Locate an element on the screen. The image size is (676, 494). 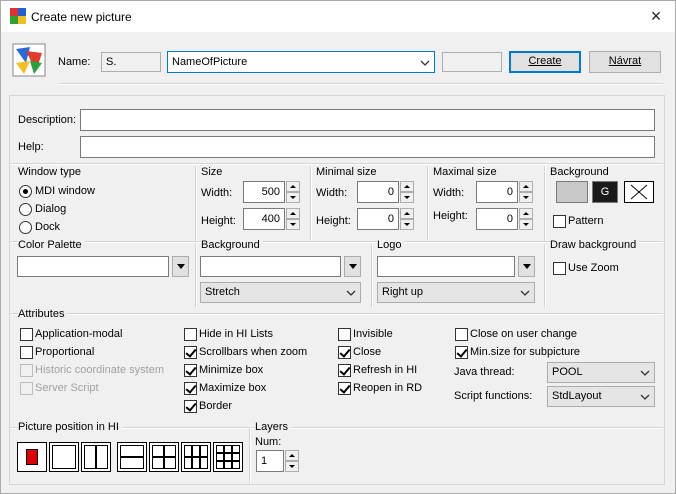
minimal-width-value: 0 is located at coordinates (390, 192).